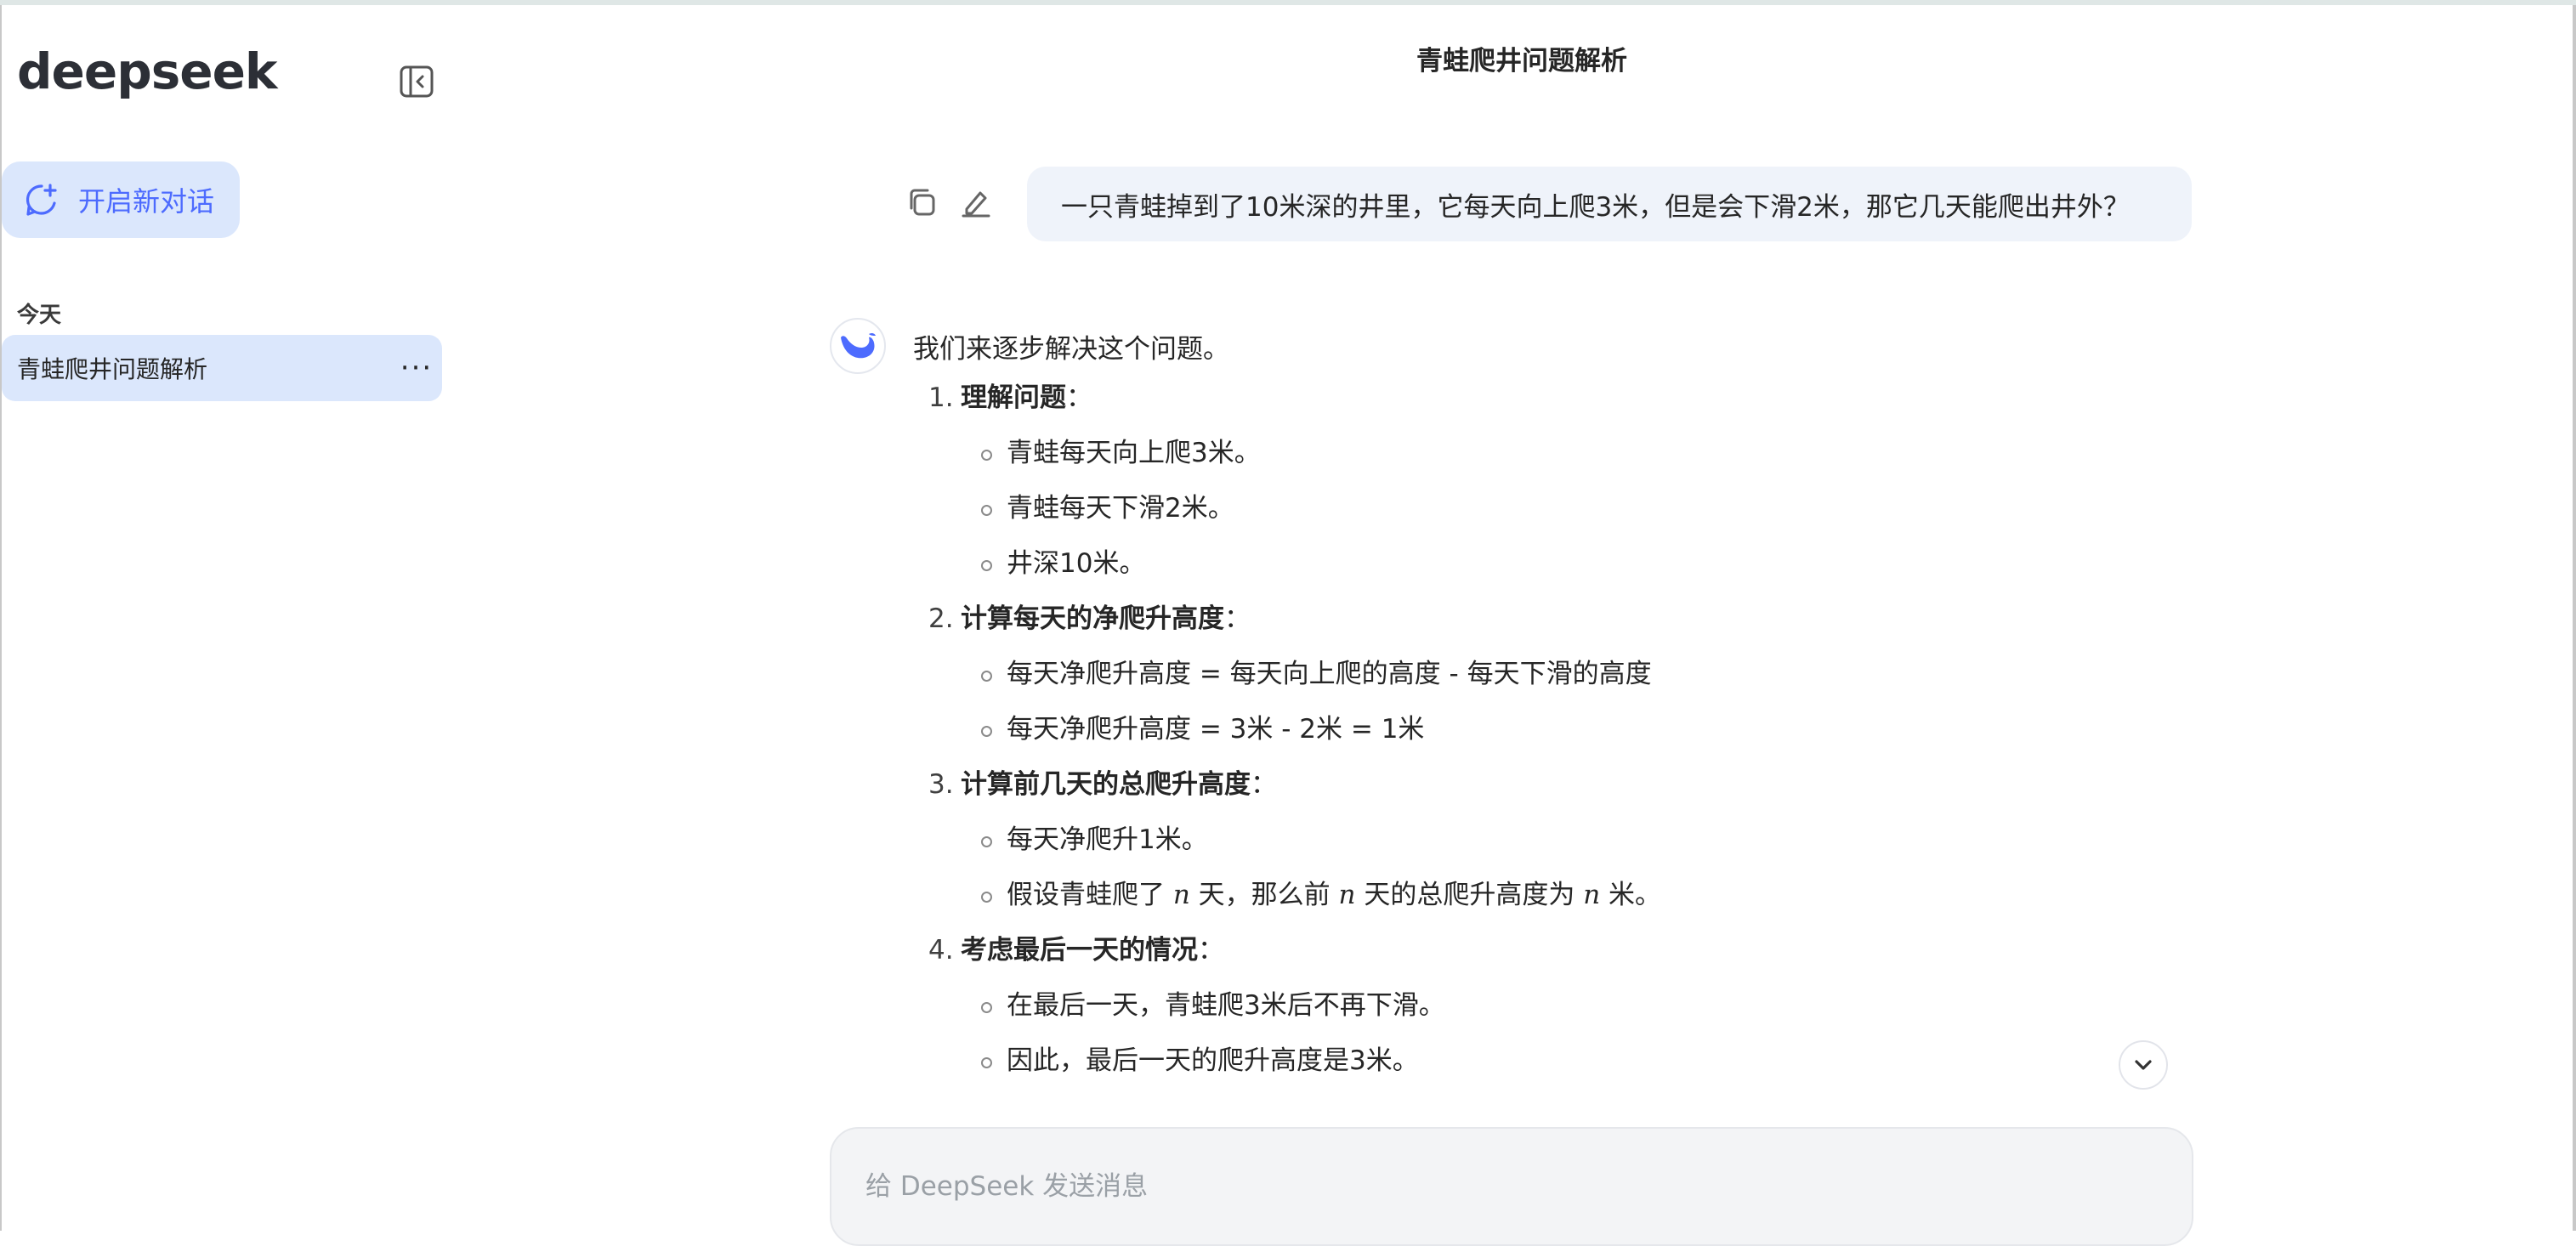 The image size is (2576, 1246). What do you see at coordinates (1470, 895) in the screenshot?
I see `math-text: 天的总爬升高度为` at bounding box center [1470, 895].